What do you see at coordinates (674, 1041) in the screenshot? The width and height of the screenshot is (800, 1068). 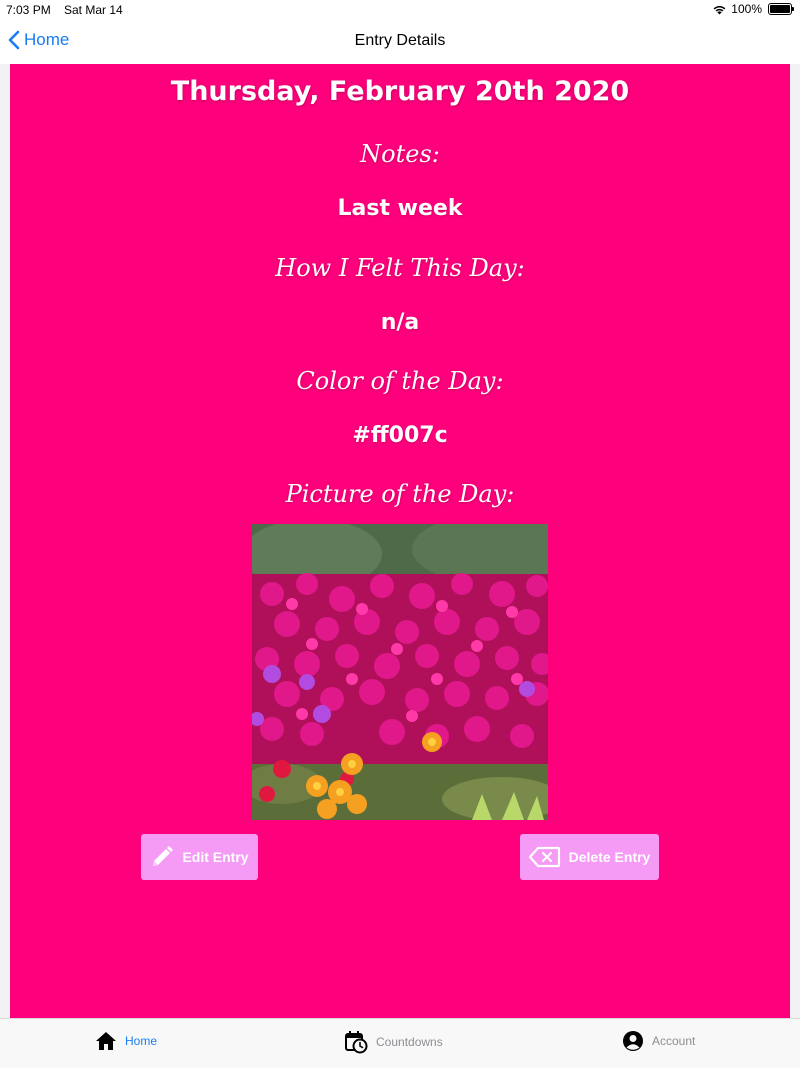 I see `tab-account-label: Account` at bounding box center [674, 1041].